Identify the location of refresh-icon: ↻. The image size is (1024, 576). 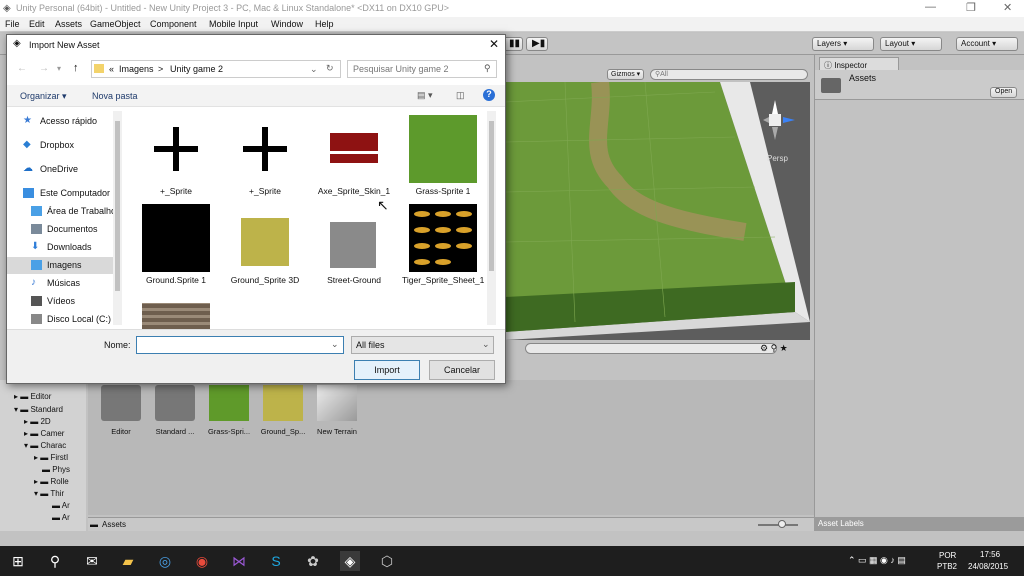
(330, 68).